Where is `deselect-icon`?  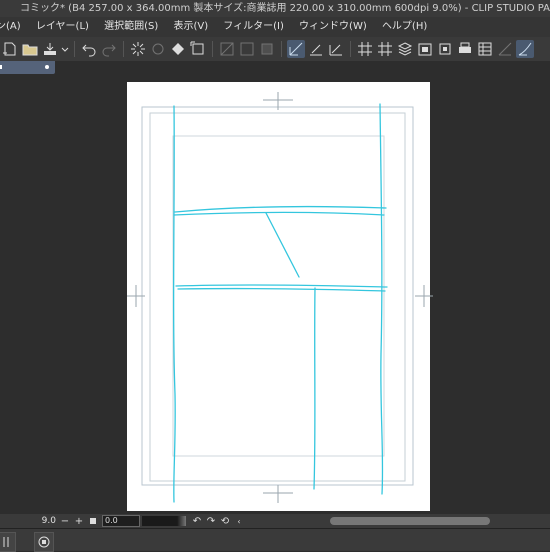 deselect-icon is located at coordinates (227, 49).